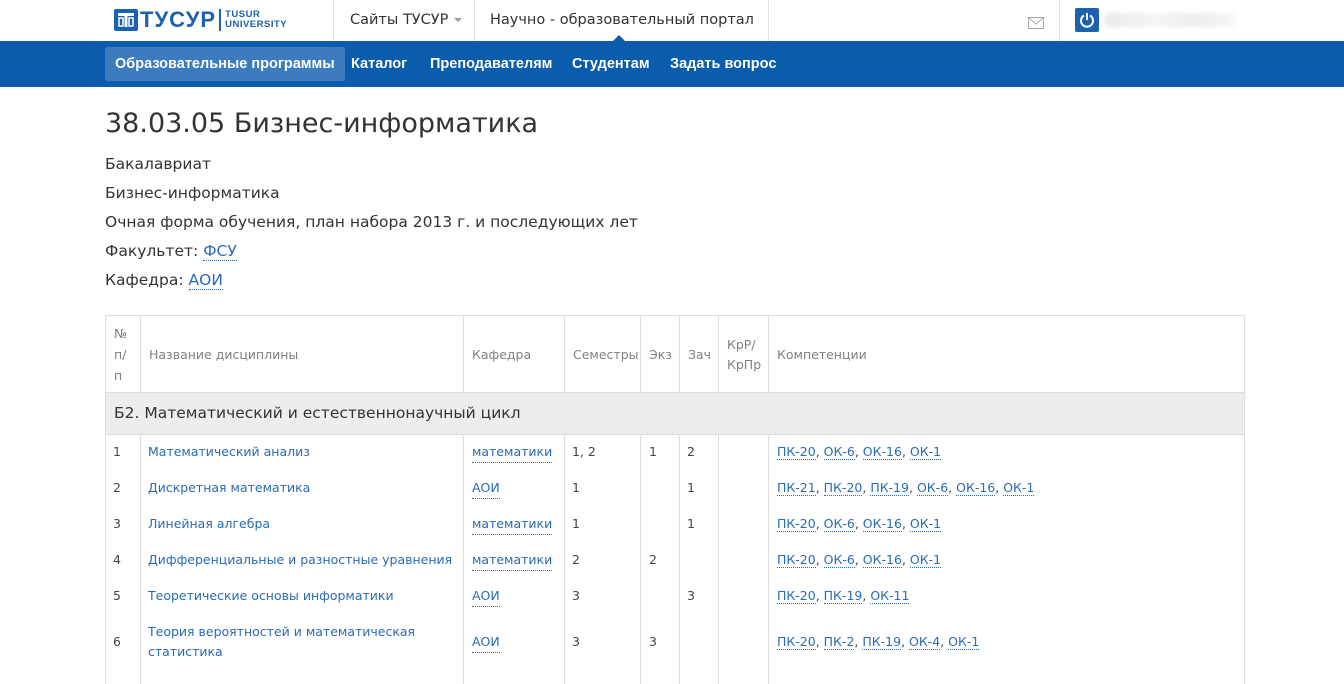 The height and width of the screenshot is (684, 1344). I want to click on credit-value: 3, so click(691, 595).